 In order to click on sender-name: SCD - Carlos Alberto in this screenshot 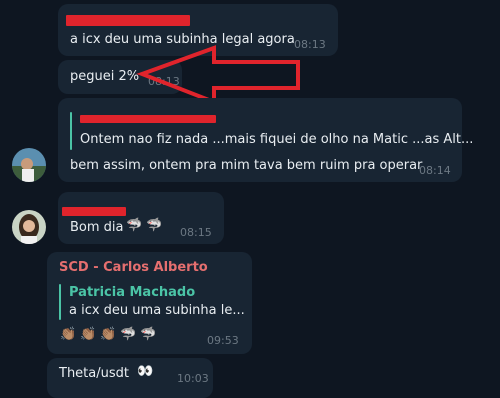, I will do `click(133, 267)`.